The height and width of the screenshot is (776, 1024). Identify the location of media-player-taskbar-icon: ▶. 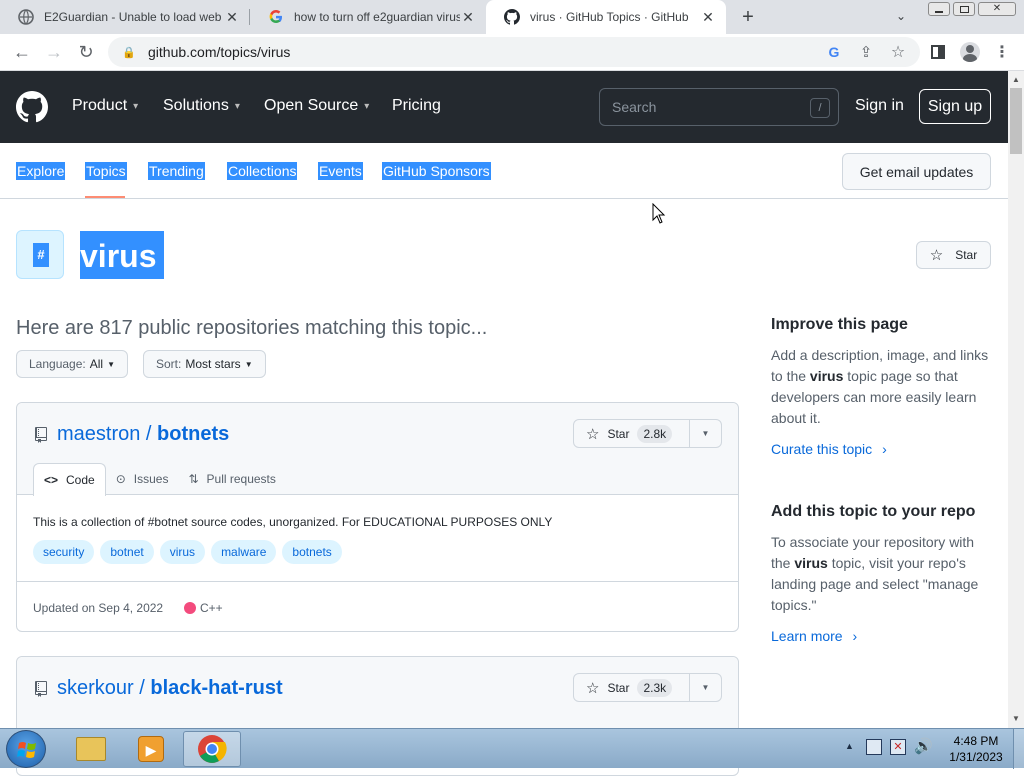
(151, 749).